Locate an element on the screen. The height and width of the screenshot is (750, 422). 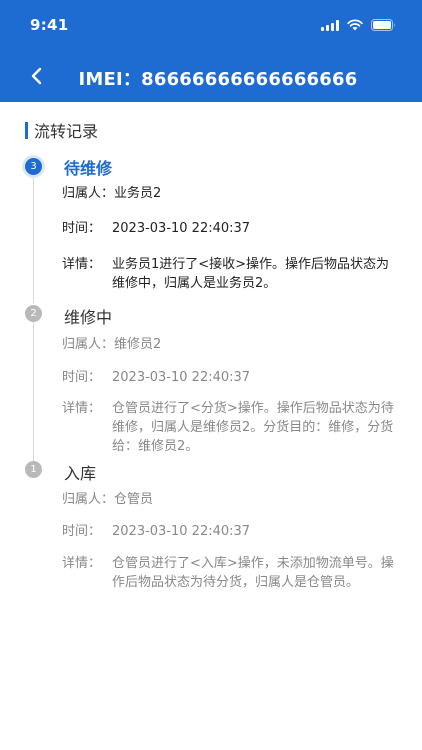
owner-value: 业务员2 is located at coordinates (138, 193).